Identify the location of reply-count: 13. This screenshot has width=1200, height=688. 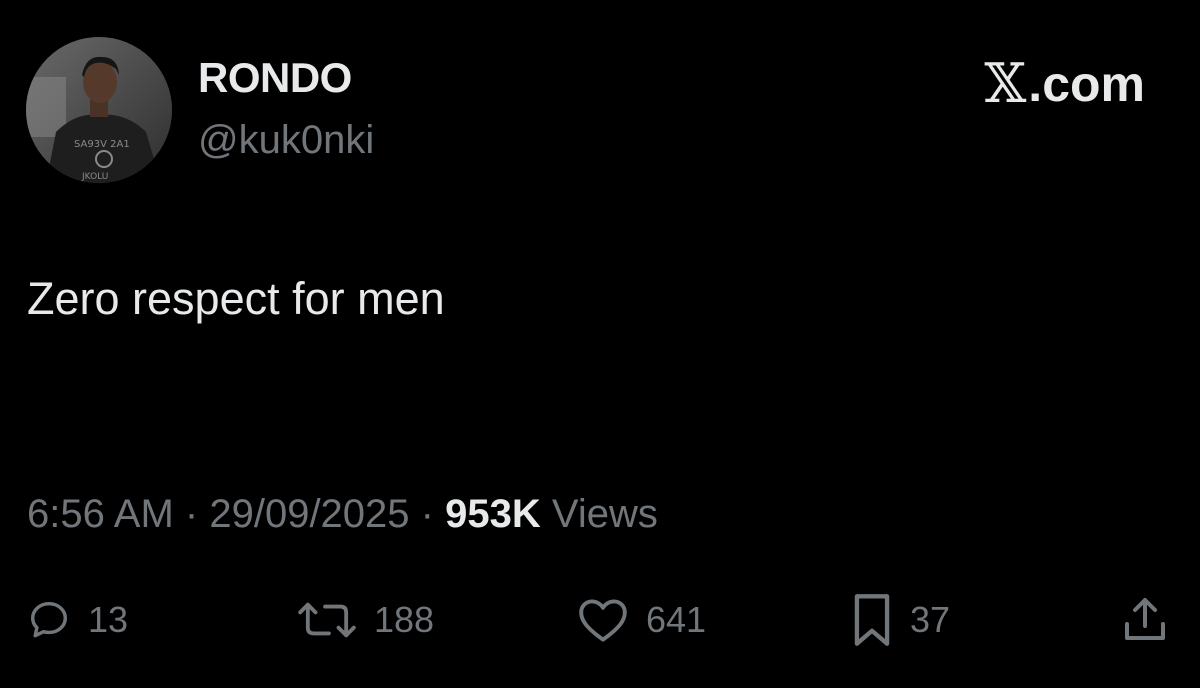
(108, 619).